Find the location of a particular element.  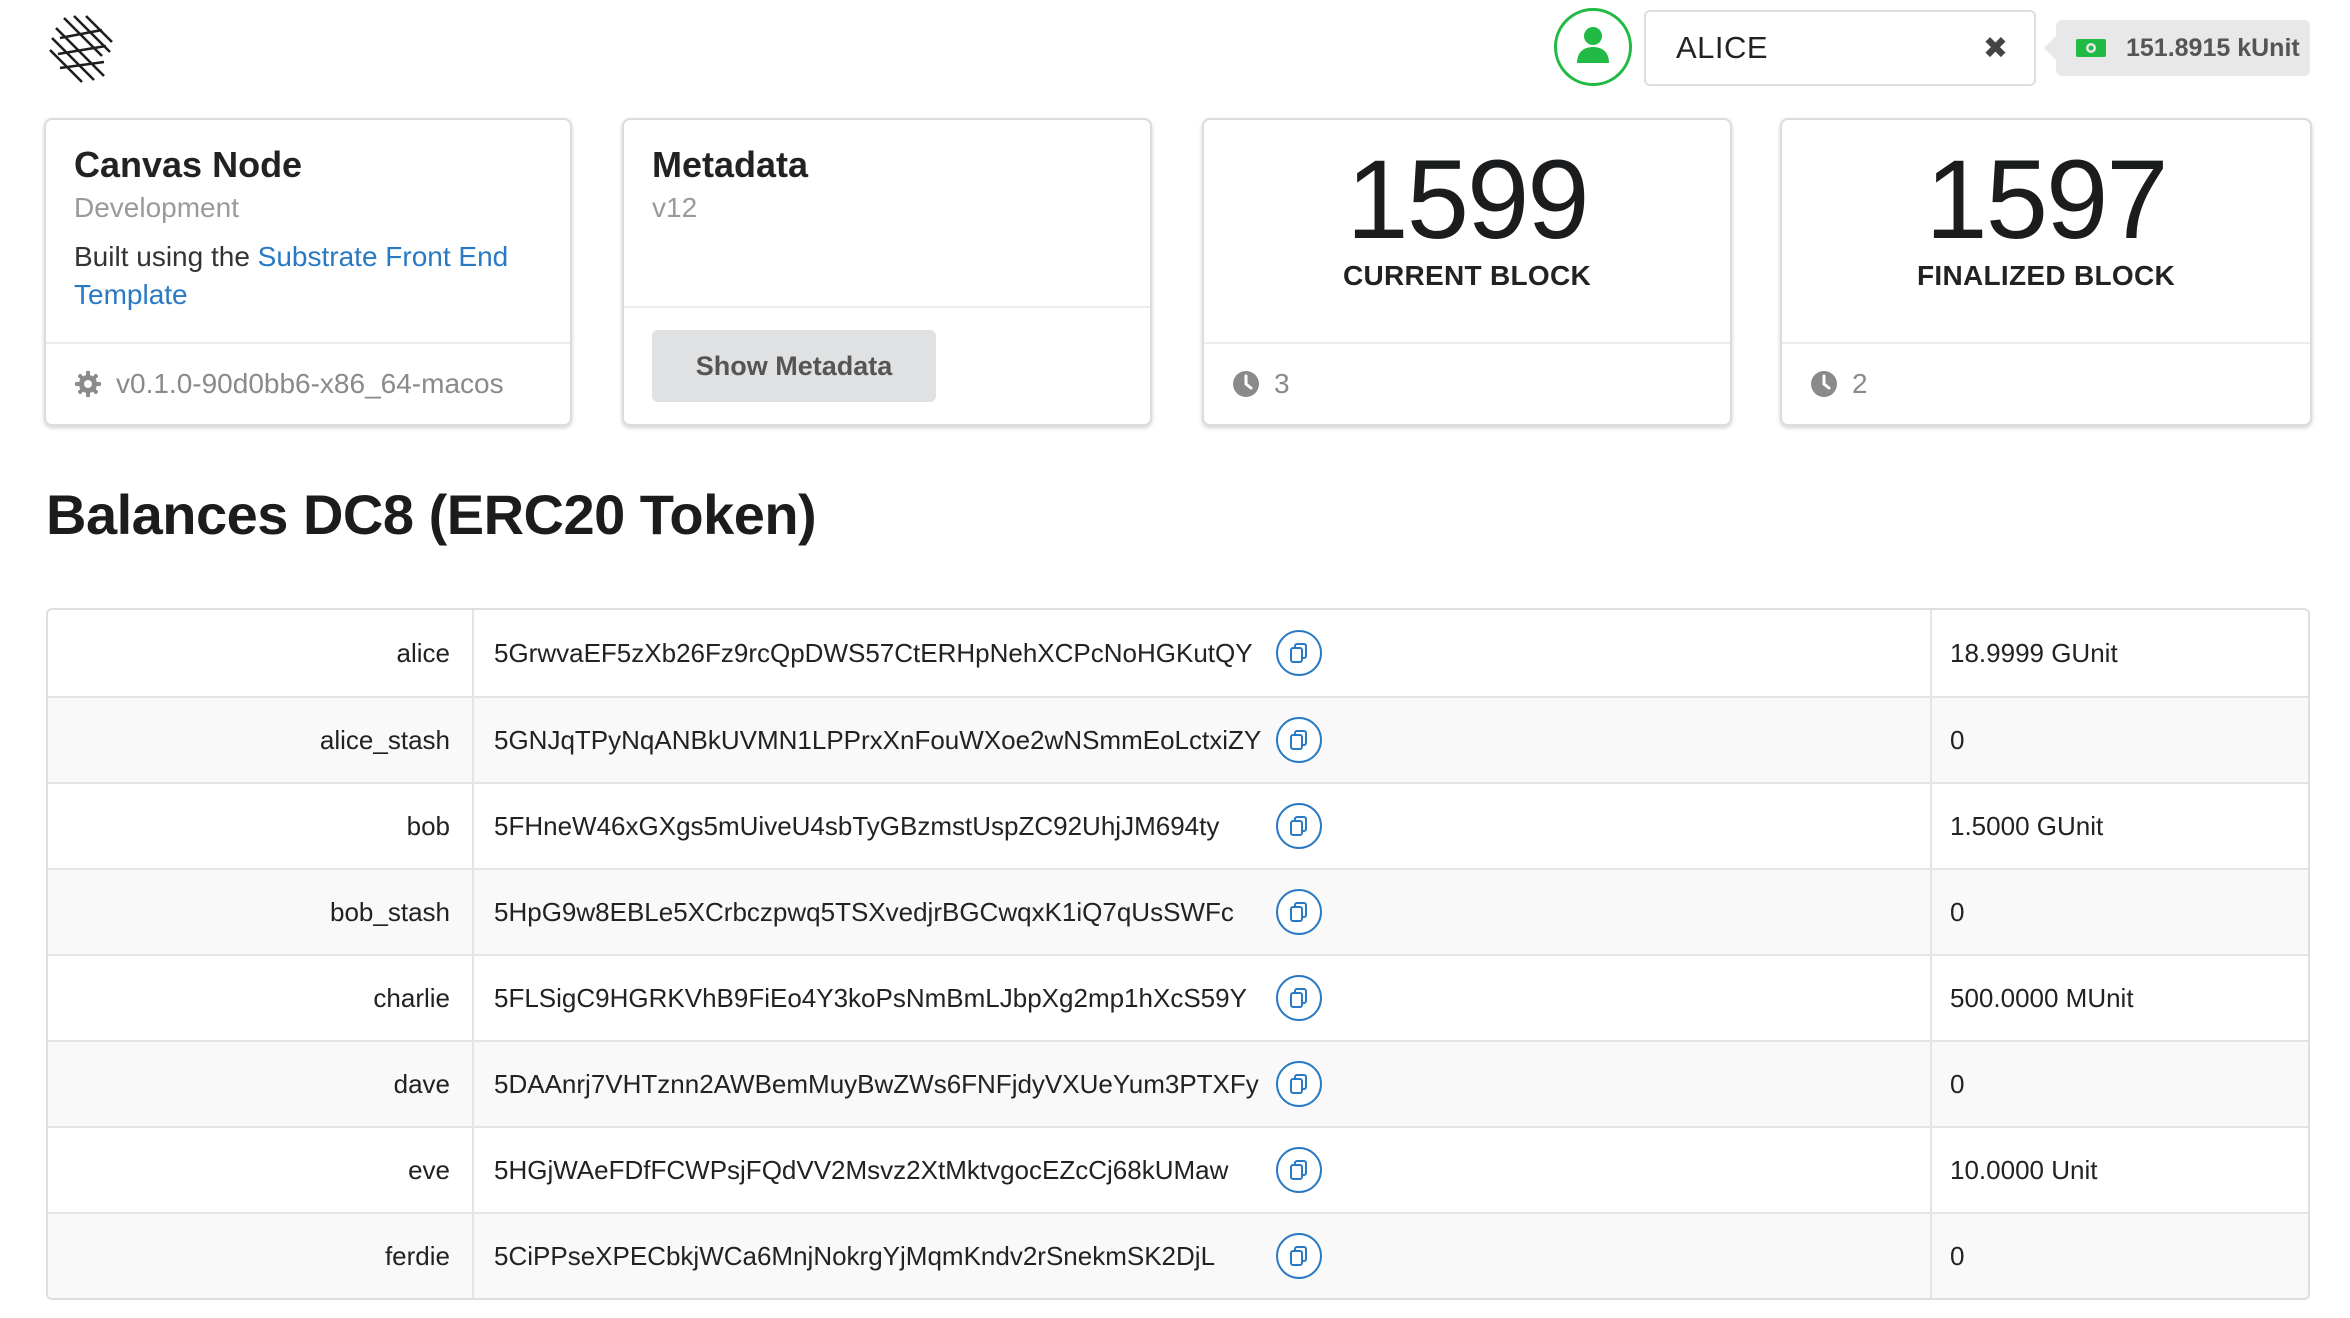

metadata-title: Metadata is located at coordinates (730, 164).